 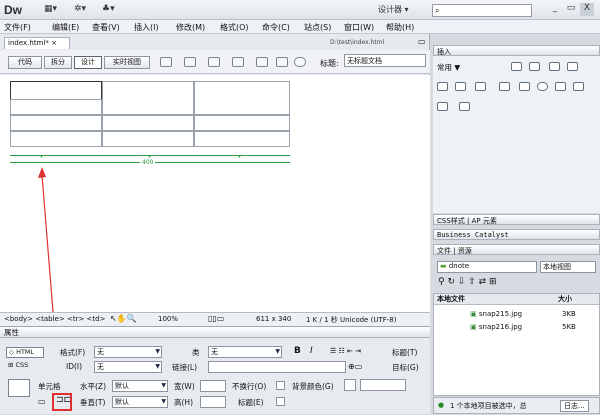 What do you see at coordinates (524, 86) in the screenshot?
I see `server-include-icon` at bounding box center [524, 86].